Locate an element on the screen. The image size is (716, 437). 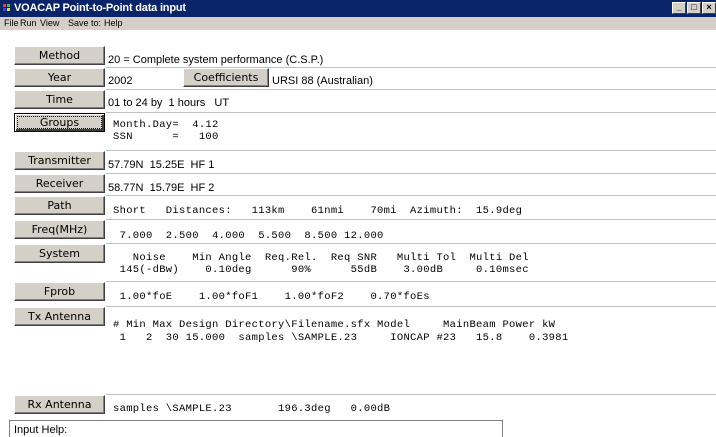
transmitter-value: 57.79N 15.25E HF 1 is located at coordinates (161, 165).